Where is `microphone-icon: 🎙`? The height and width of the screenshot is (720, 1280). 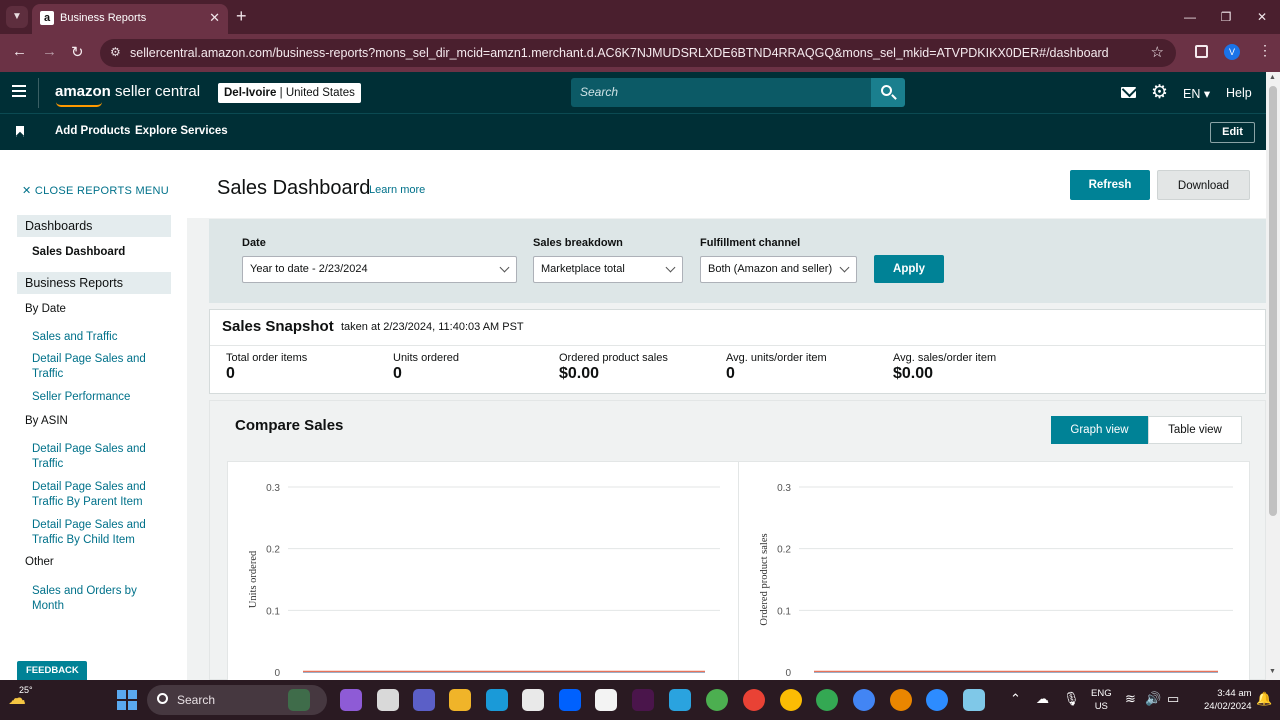
microphone-icon: 🎙 is located at coordinates (1071, 699).